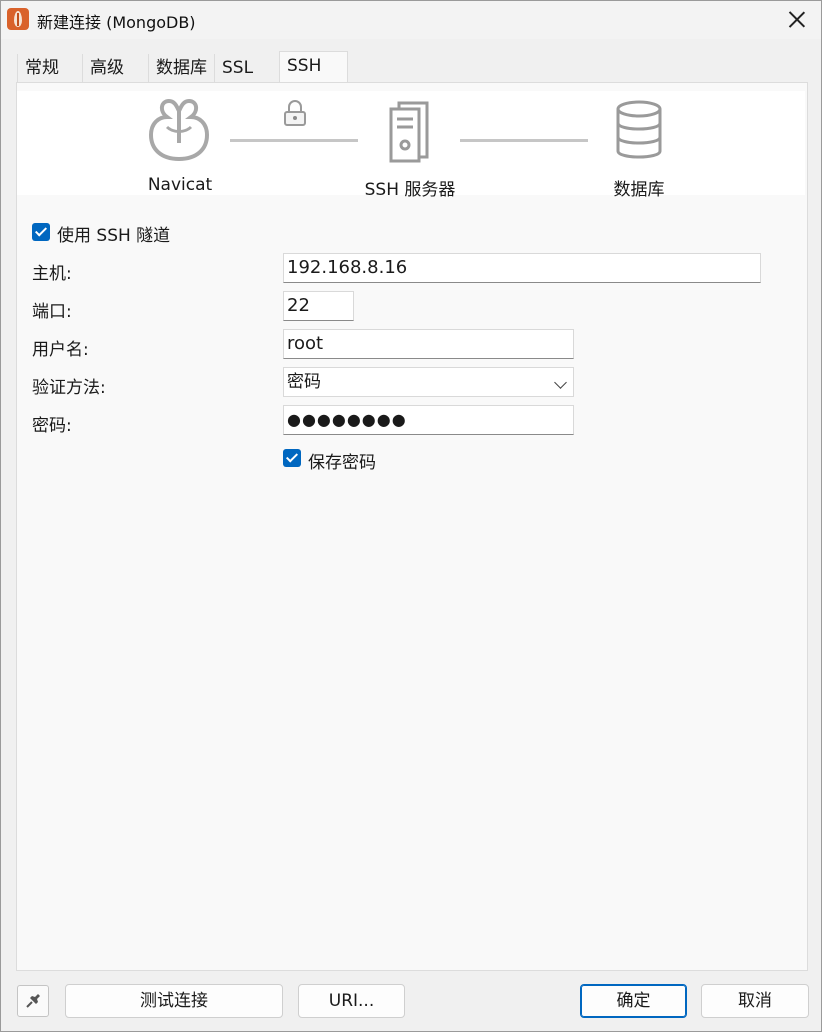  I want to click on connector-line-left, so click(294, 140).